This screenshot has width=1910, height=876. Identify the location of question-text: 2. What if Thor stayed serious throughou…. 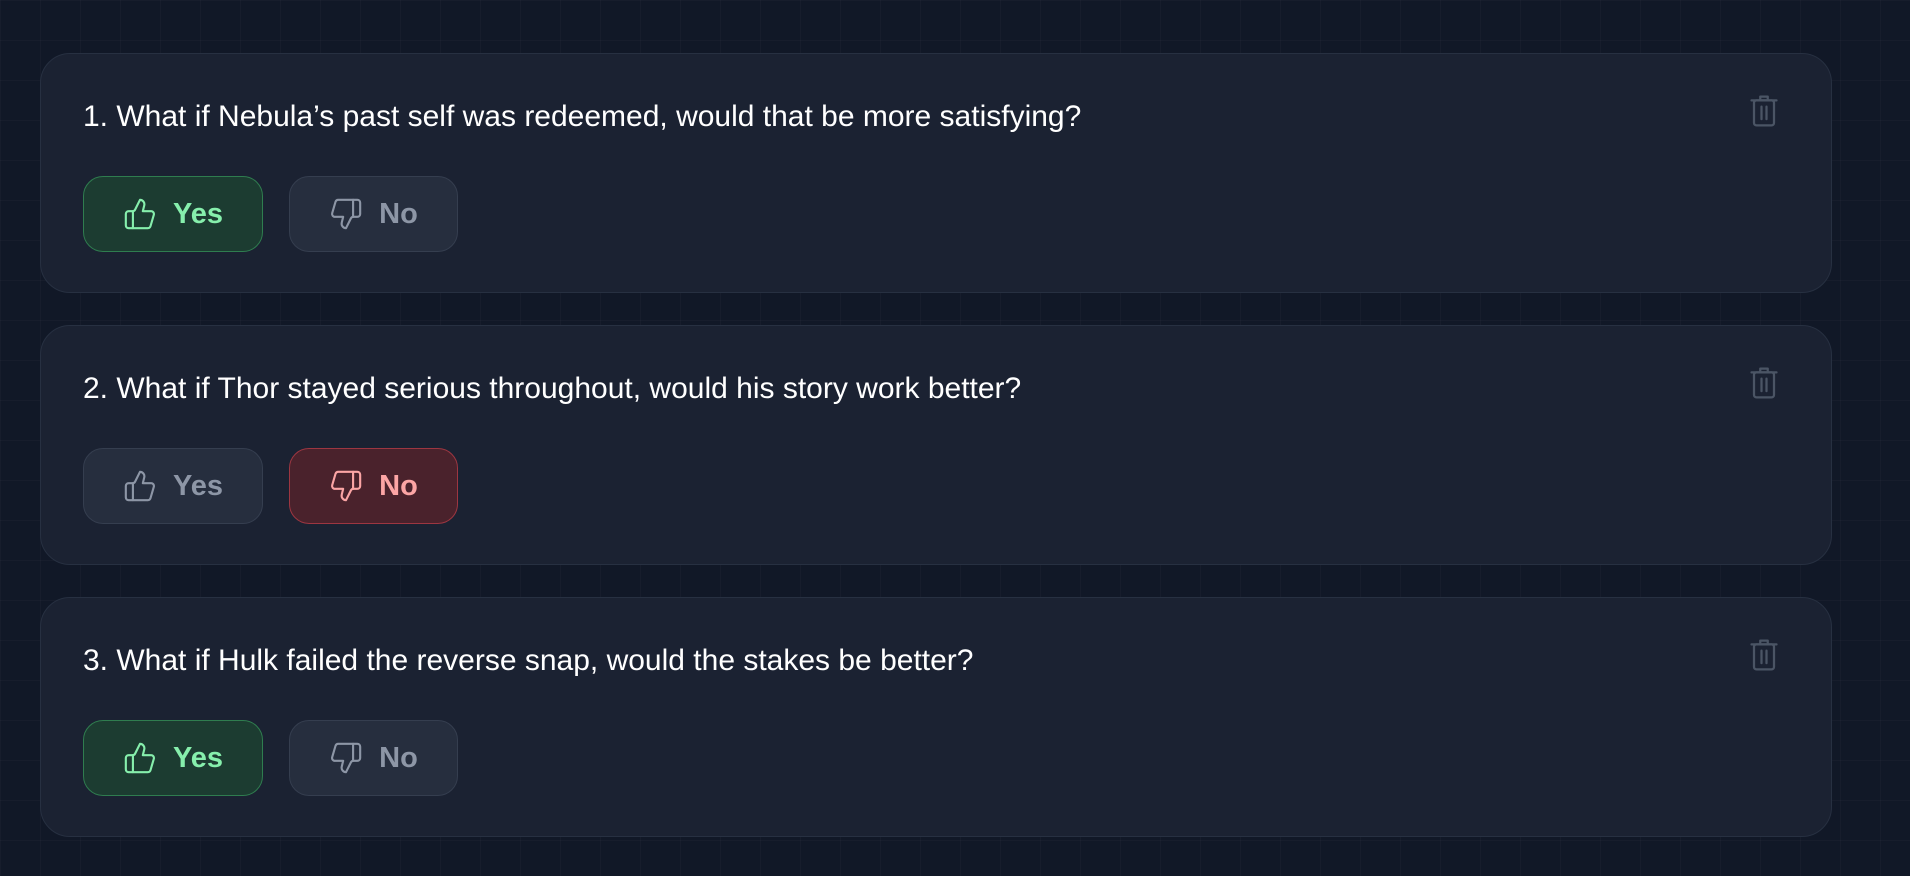
(552, 388).